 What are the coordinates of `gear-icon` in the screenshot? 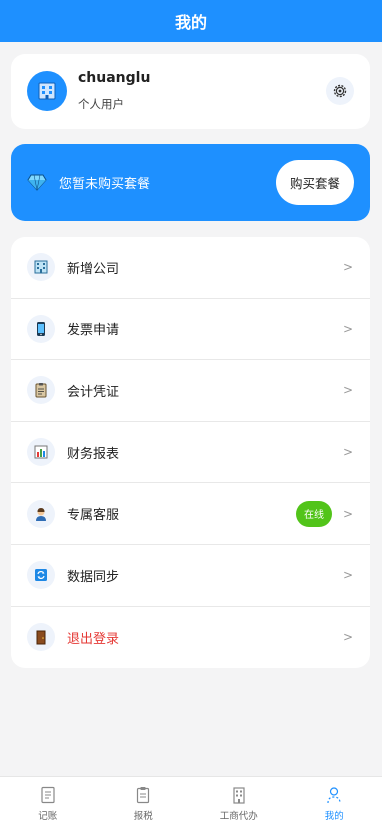 It's located at (340, 91).